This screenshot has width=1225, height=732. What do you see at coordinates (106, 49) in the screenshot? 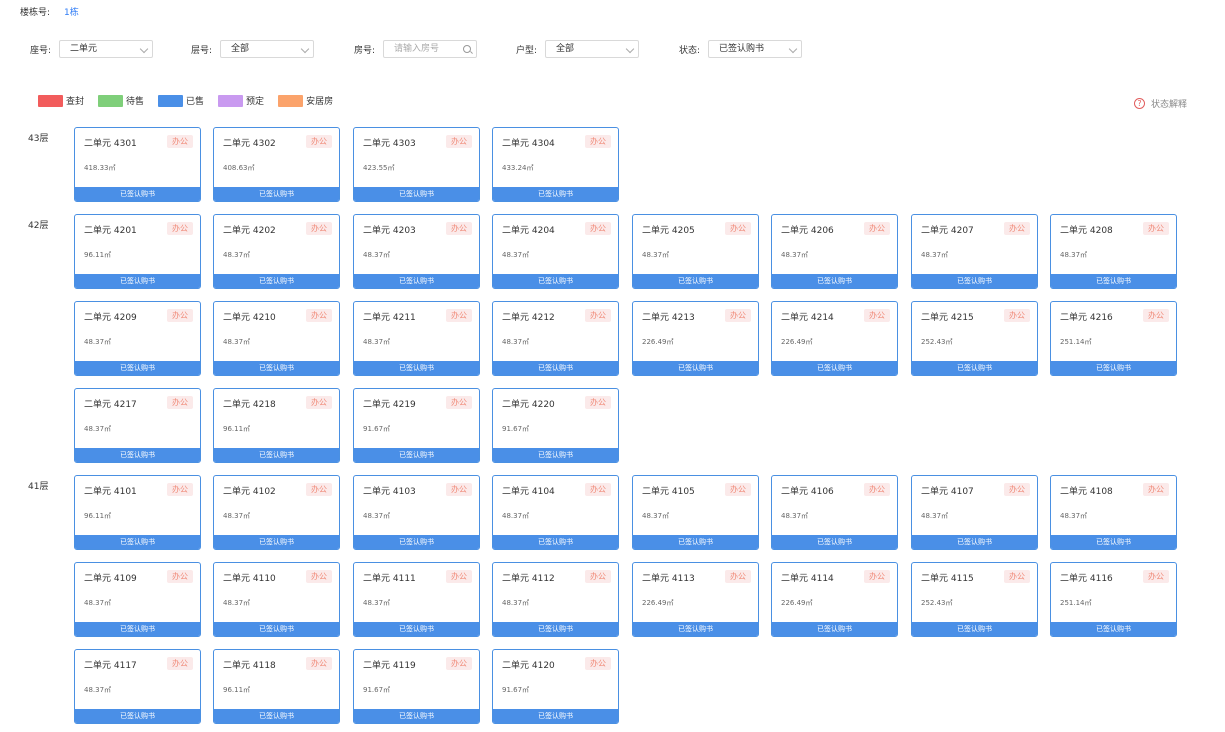
I see `seat-select: 二单元` at bounding box center [106, 49].